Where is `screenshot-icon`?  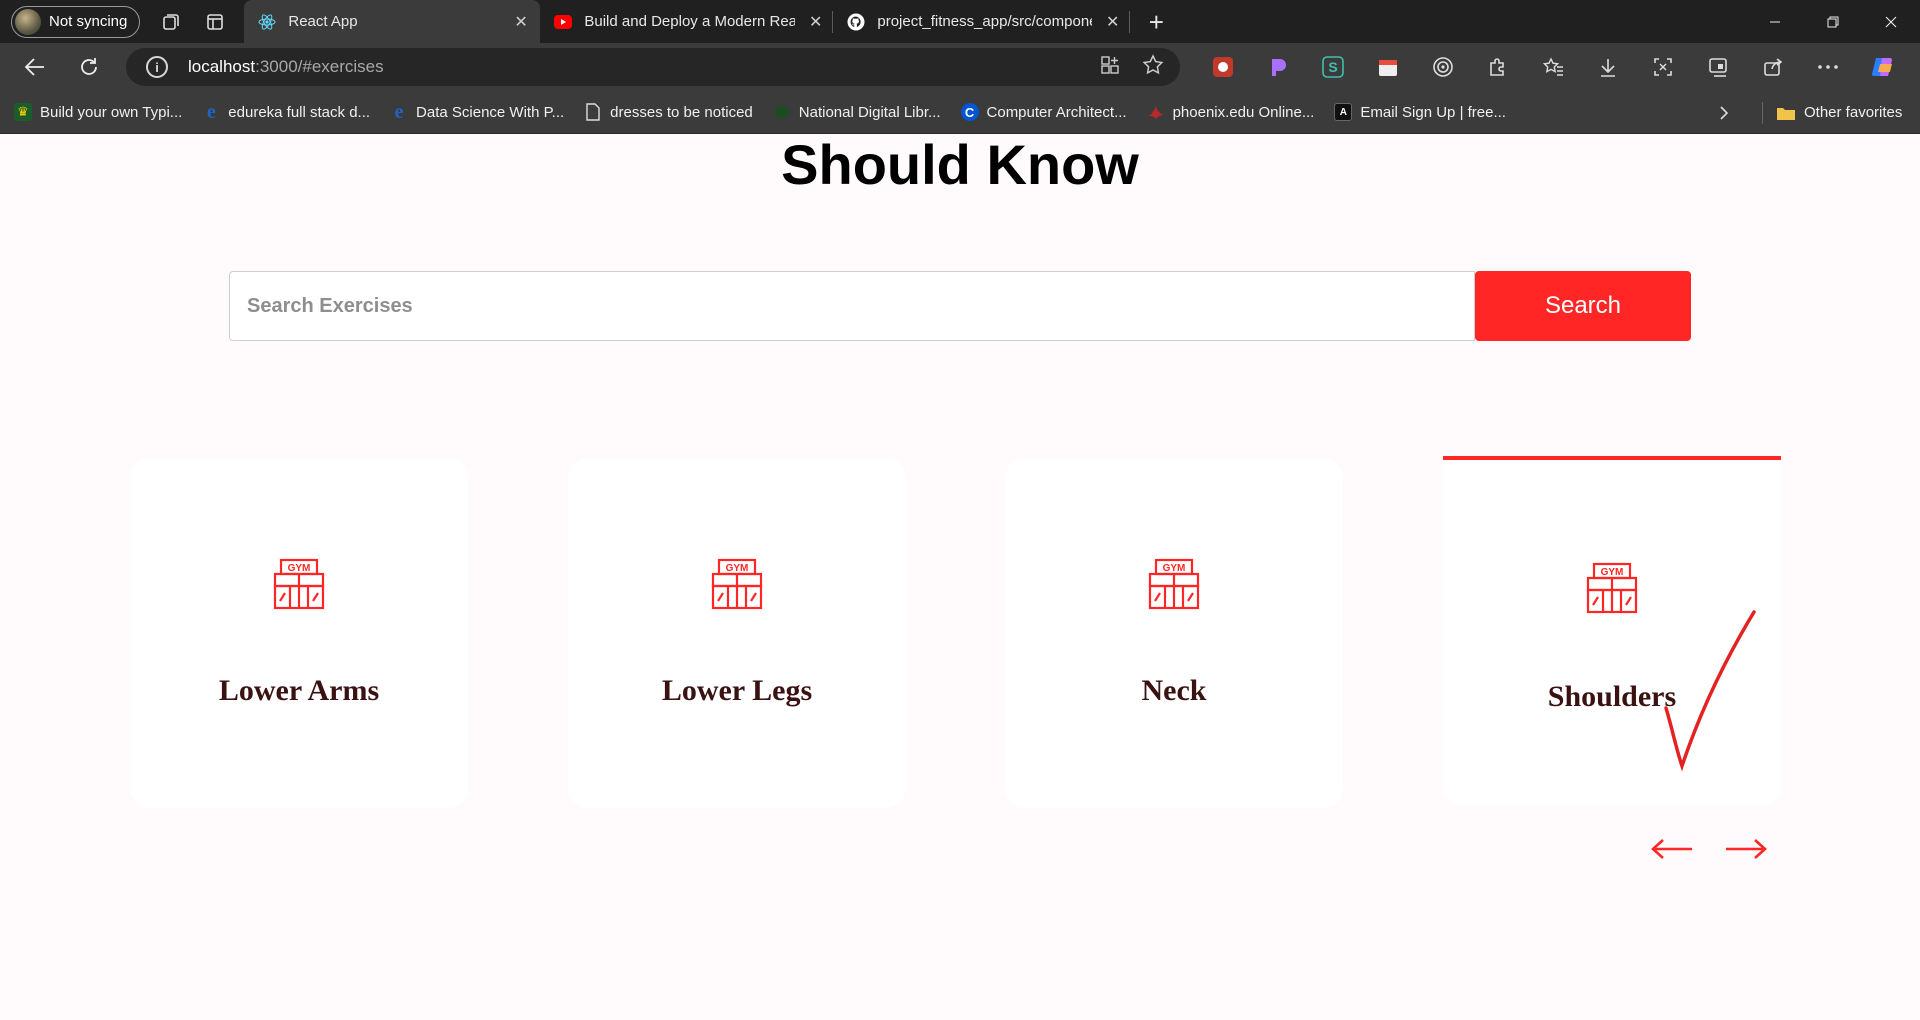
screenshot-icon is located at coordinates (1662, 67).